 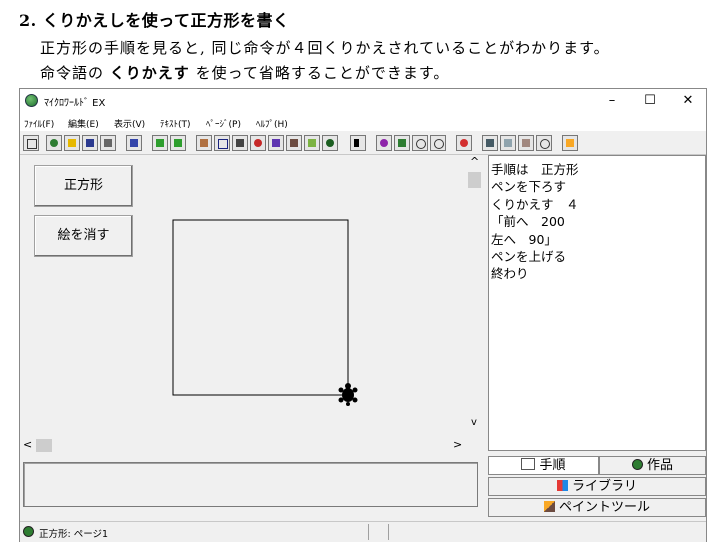 I want to click on program-line: 手順は 正方形, so click(x=535, y=169).